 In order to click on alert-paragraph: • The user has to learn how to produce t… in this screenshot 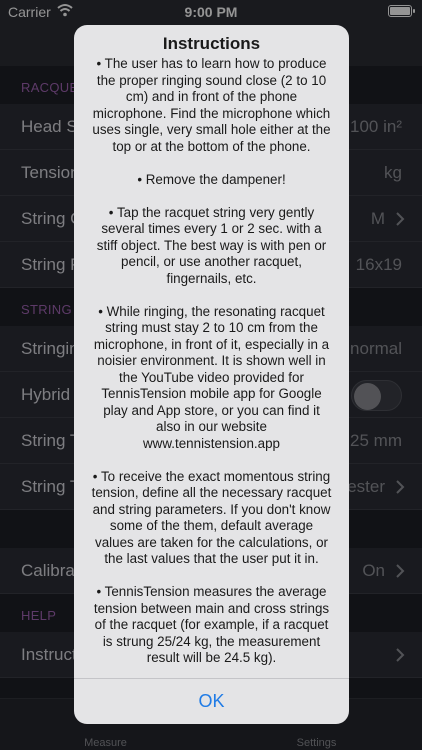, I will do `click(211, 105)`.